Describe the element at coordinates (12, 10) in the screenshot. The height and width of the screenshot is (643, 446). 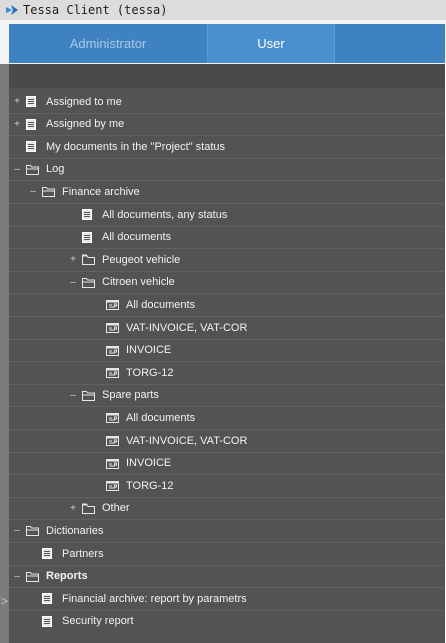
I see `tessa-app-icon` at that location.